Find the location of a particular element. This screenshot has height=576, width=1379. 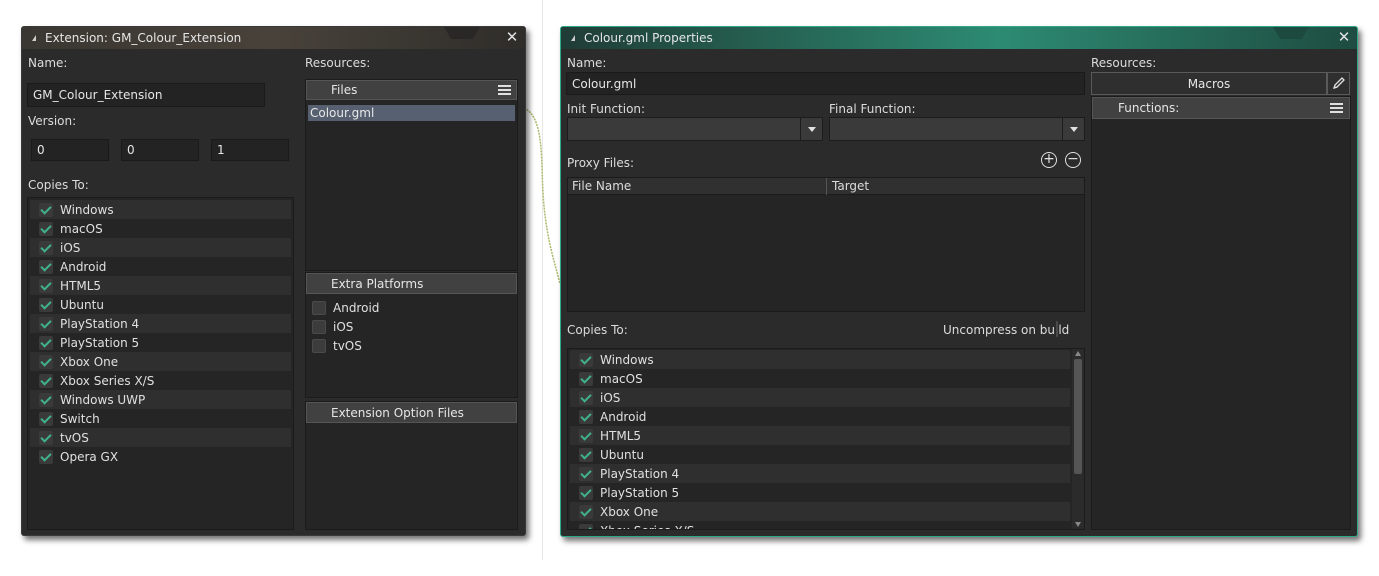

copies-to-item: Windows UWP is located at coordinates (160, 399).